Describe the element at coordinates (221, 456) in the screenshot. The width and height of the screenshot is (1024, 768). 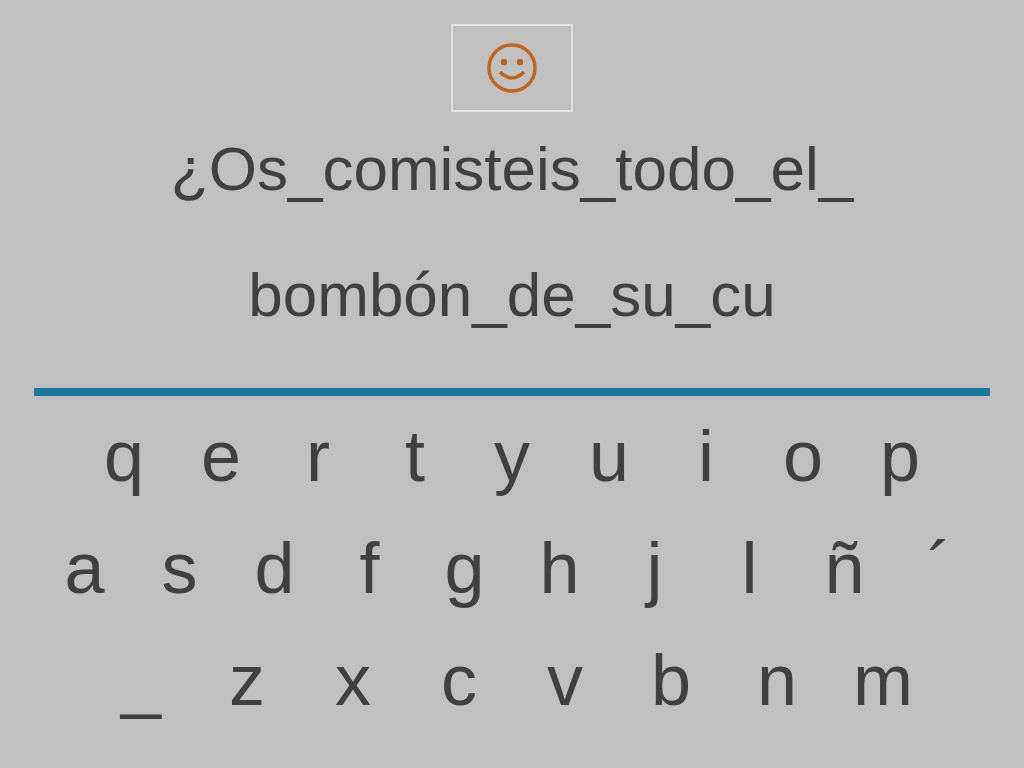
I see `letter-key: e` at that location.